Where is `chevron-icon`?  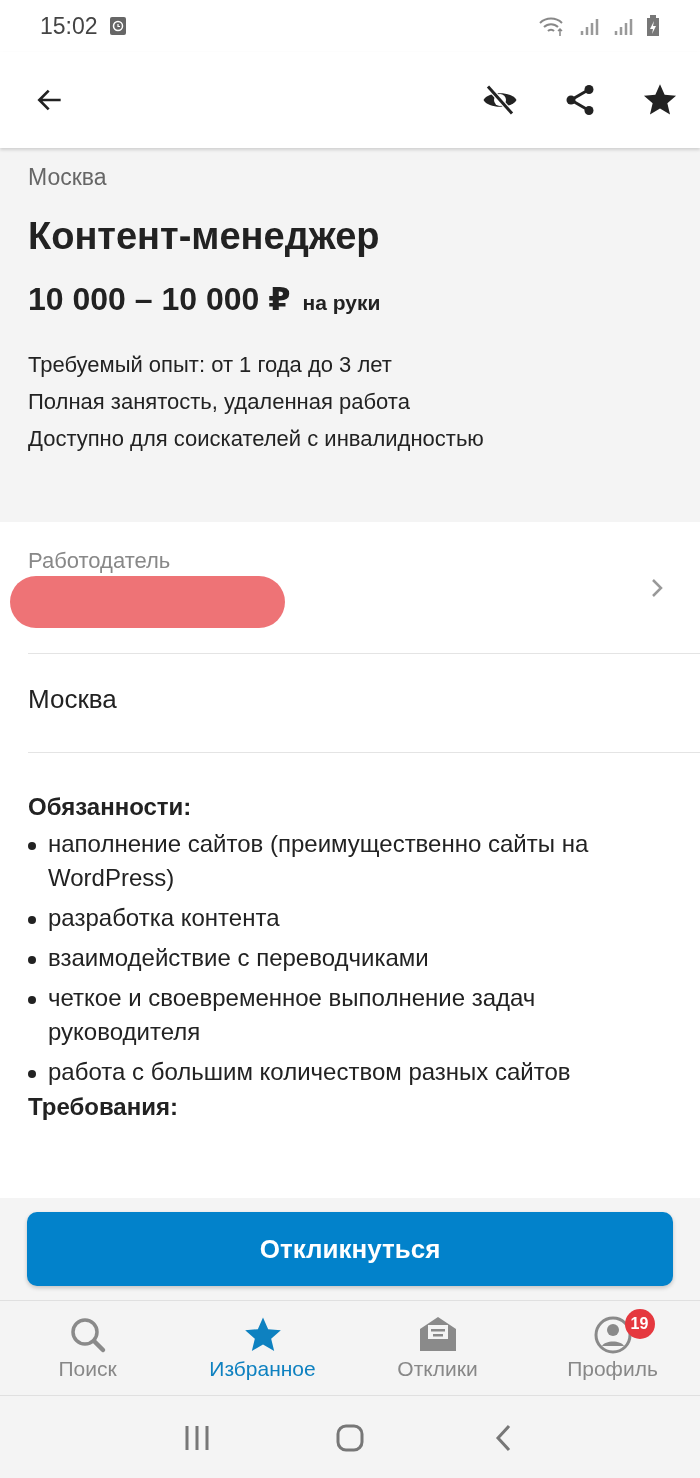
chevron-icon is located at coordinates (657, 587).